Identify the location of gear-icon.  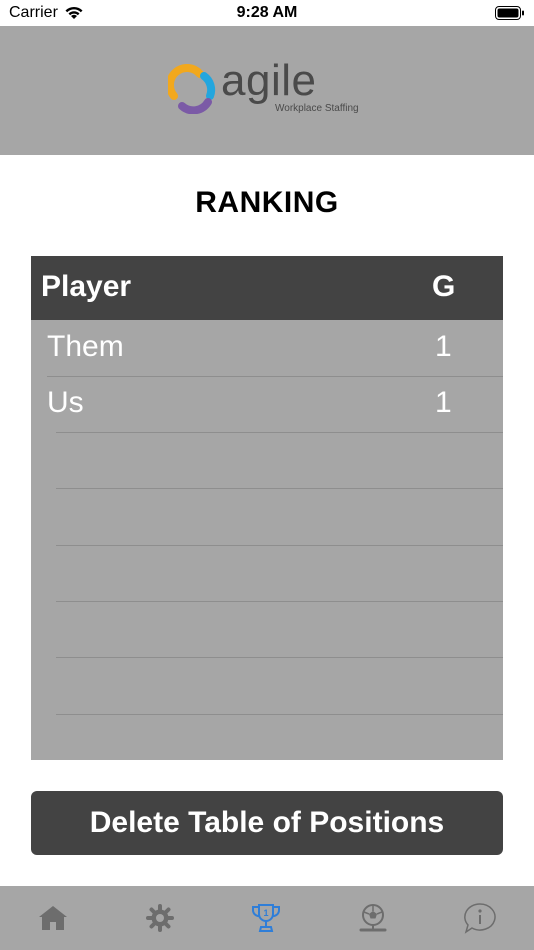
(160, 918).